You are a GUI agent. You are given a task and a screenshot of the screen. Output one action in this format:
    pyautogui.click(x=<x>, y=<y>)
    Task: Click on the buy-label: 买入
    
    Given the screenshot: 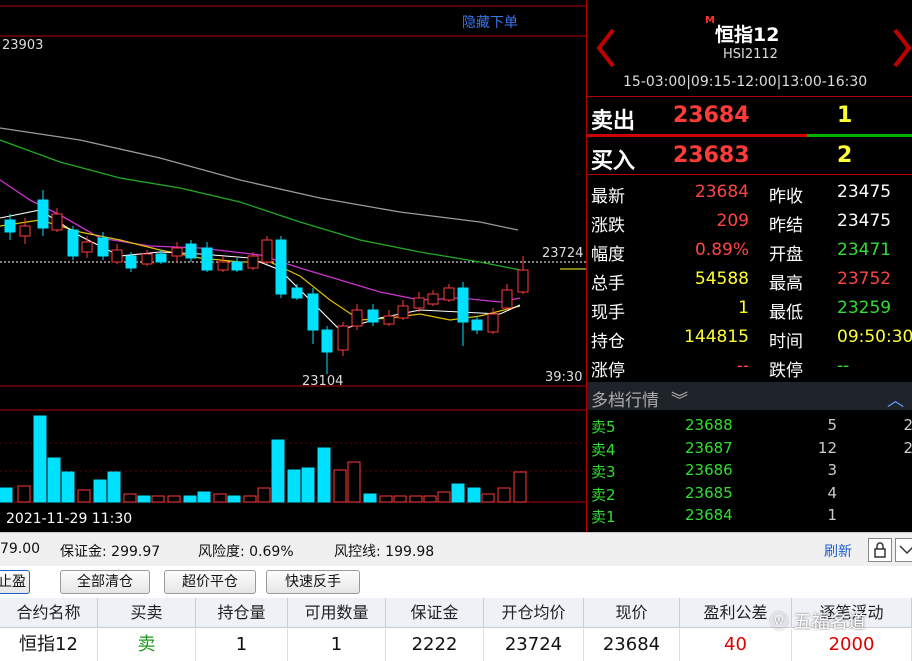 What is the action you would take?
    pyautogui.click(x=613, y=161)
    